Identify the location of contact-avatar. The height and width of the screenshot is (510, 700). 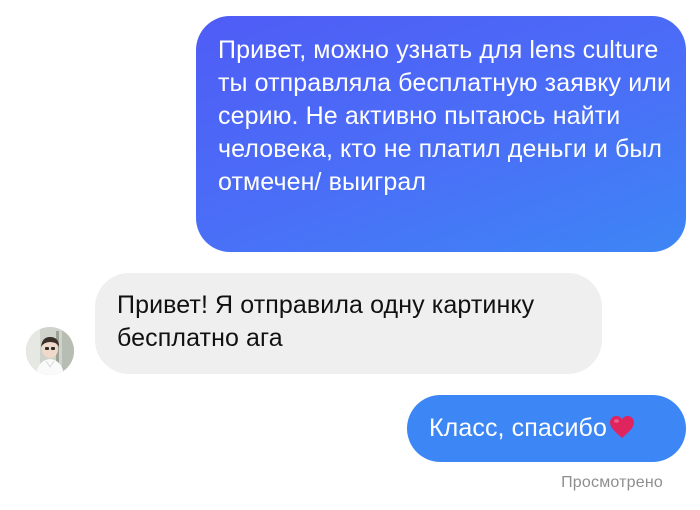
(50, 351).